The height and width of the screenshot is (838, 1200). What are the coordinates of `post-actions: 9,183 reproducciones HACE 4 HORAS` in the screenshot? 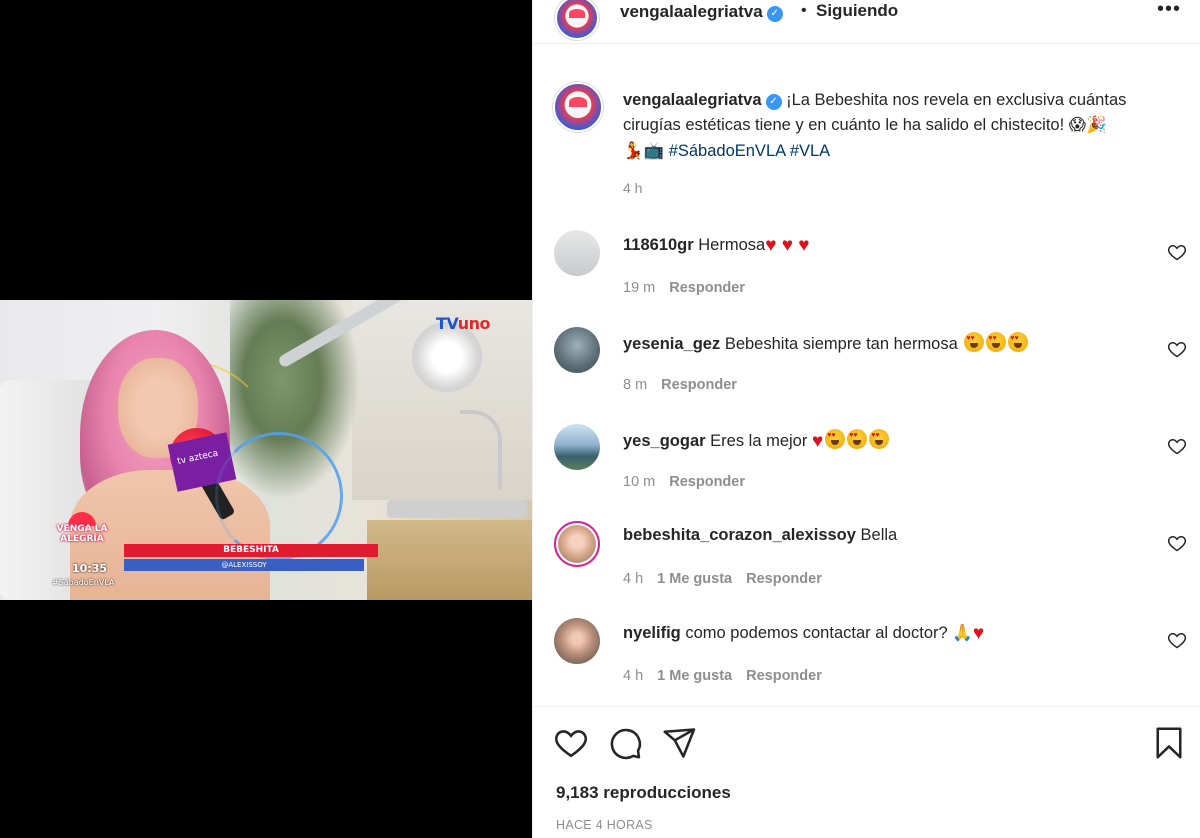 It's located at (866, 772).